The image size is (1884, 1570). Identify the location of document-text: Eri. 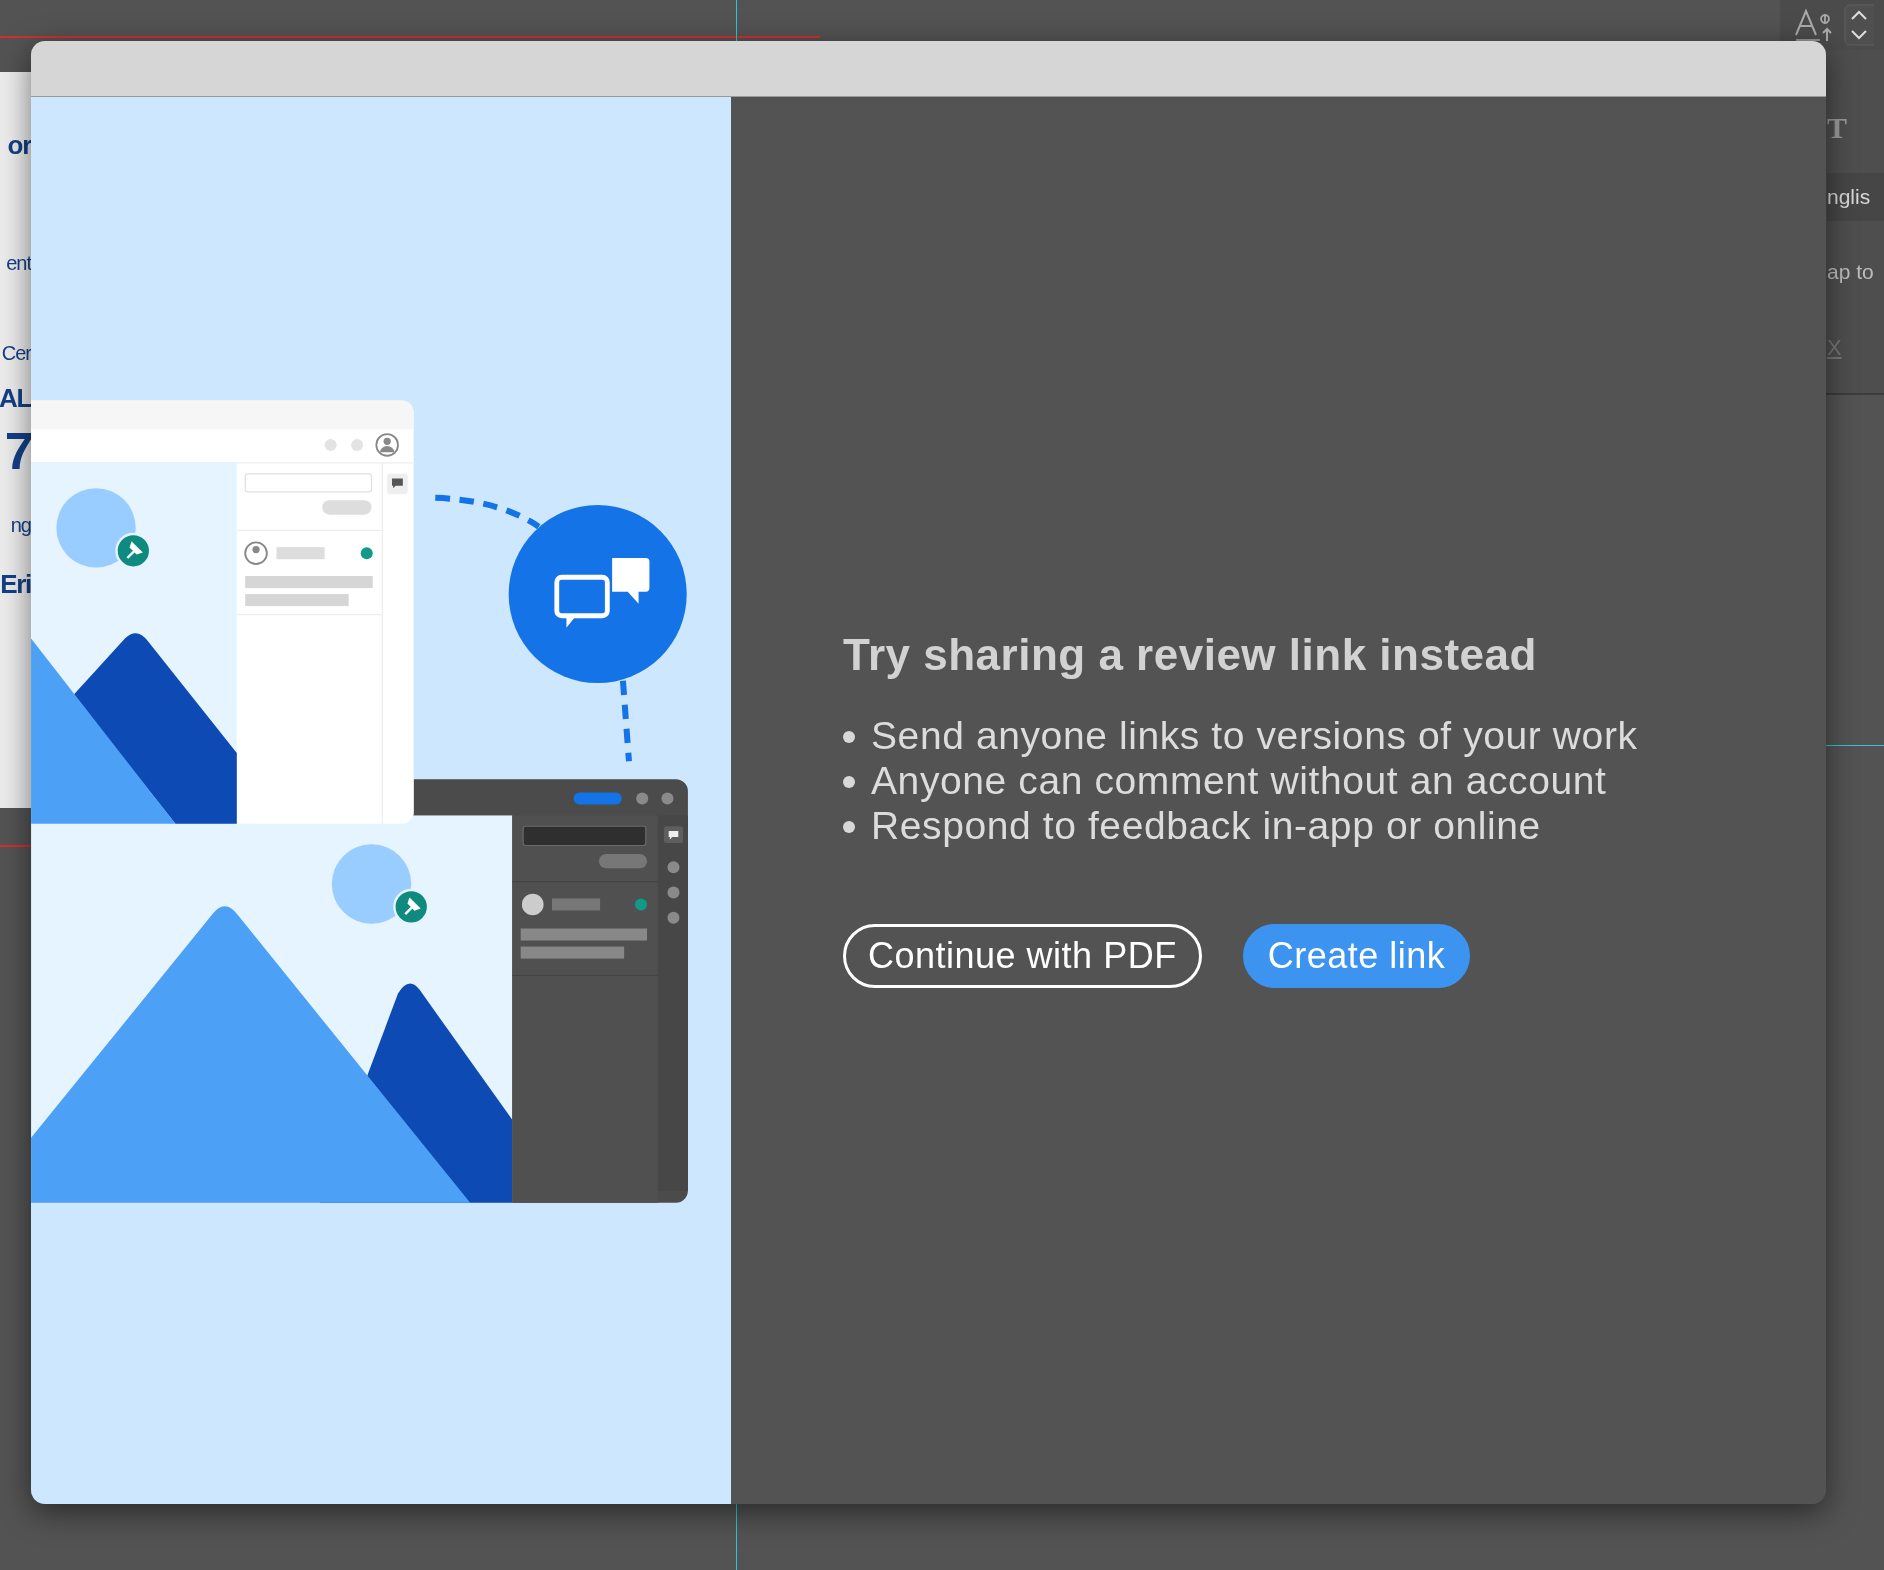
(15, 584).